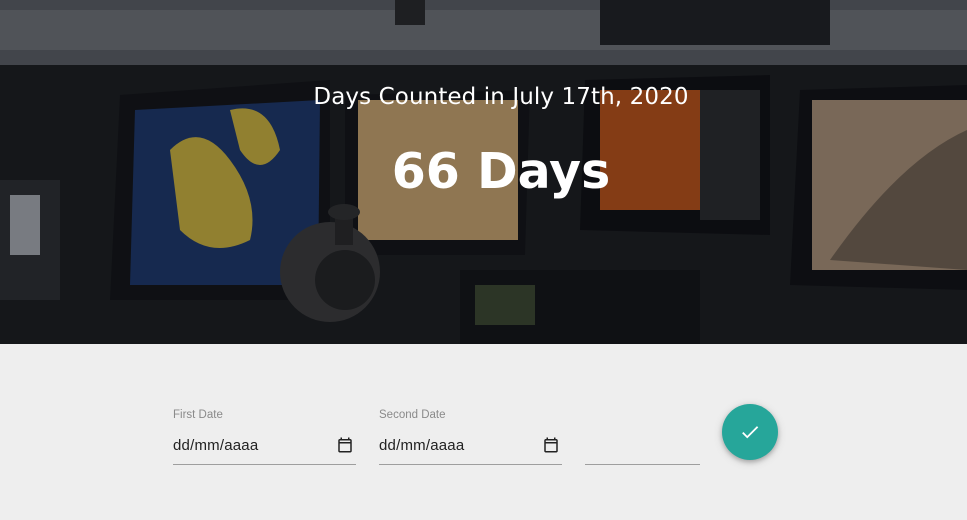 The height and width of the screenshot is (520, 967). Describe the element at coordinates (470, 448) in the screenshot. I see `second-date-input: dd/mm/aaaa` at that location.